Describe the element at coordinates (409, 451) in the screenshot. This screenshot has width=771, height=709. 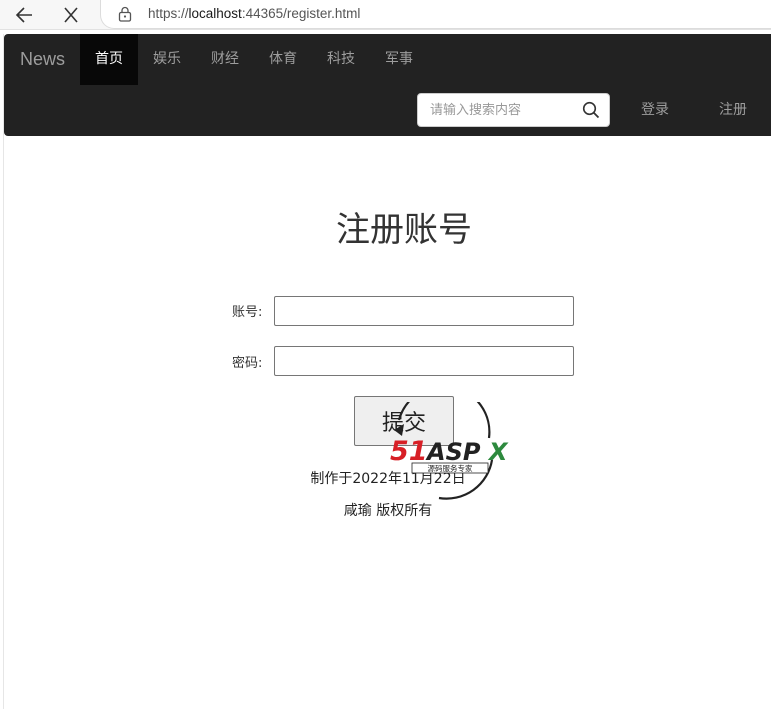
I see `svg-text: 51` at that location.